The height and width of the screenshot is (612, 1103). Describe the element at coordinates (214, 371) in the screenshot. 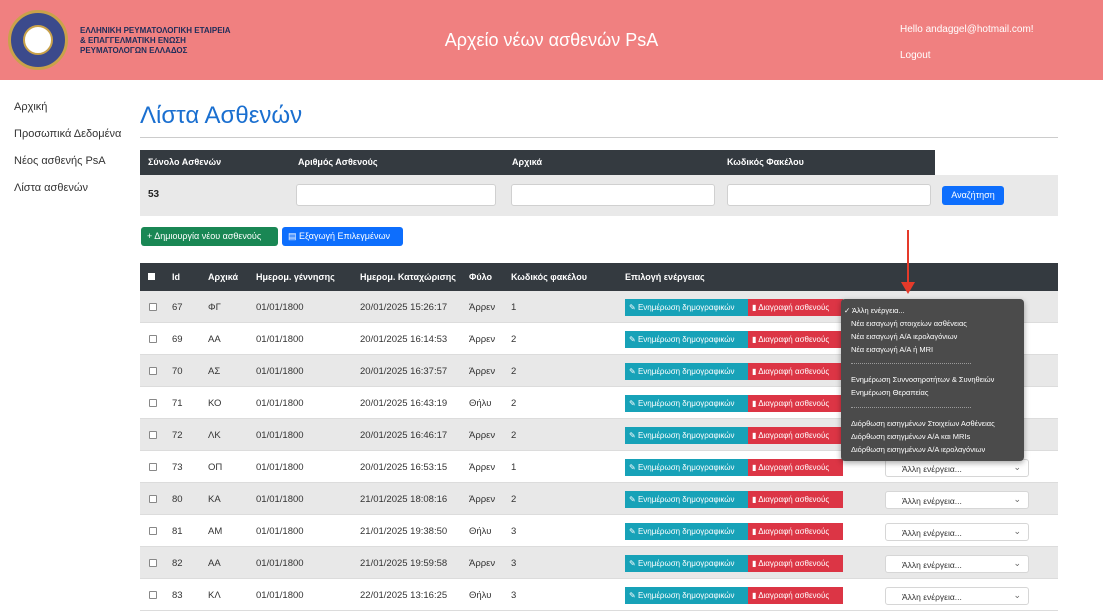

I see `cell-initials: ΑΣ` at that location.